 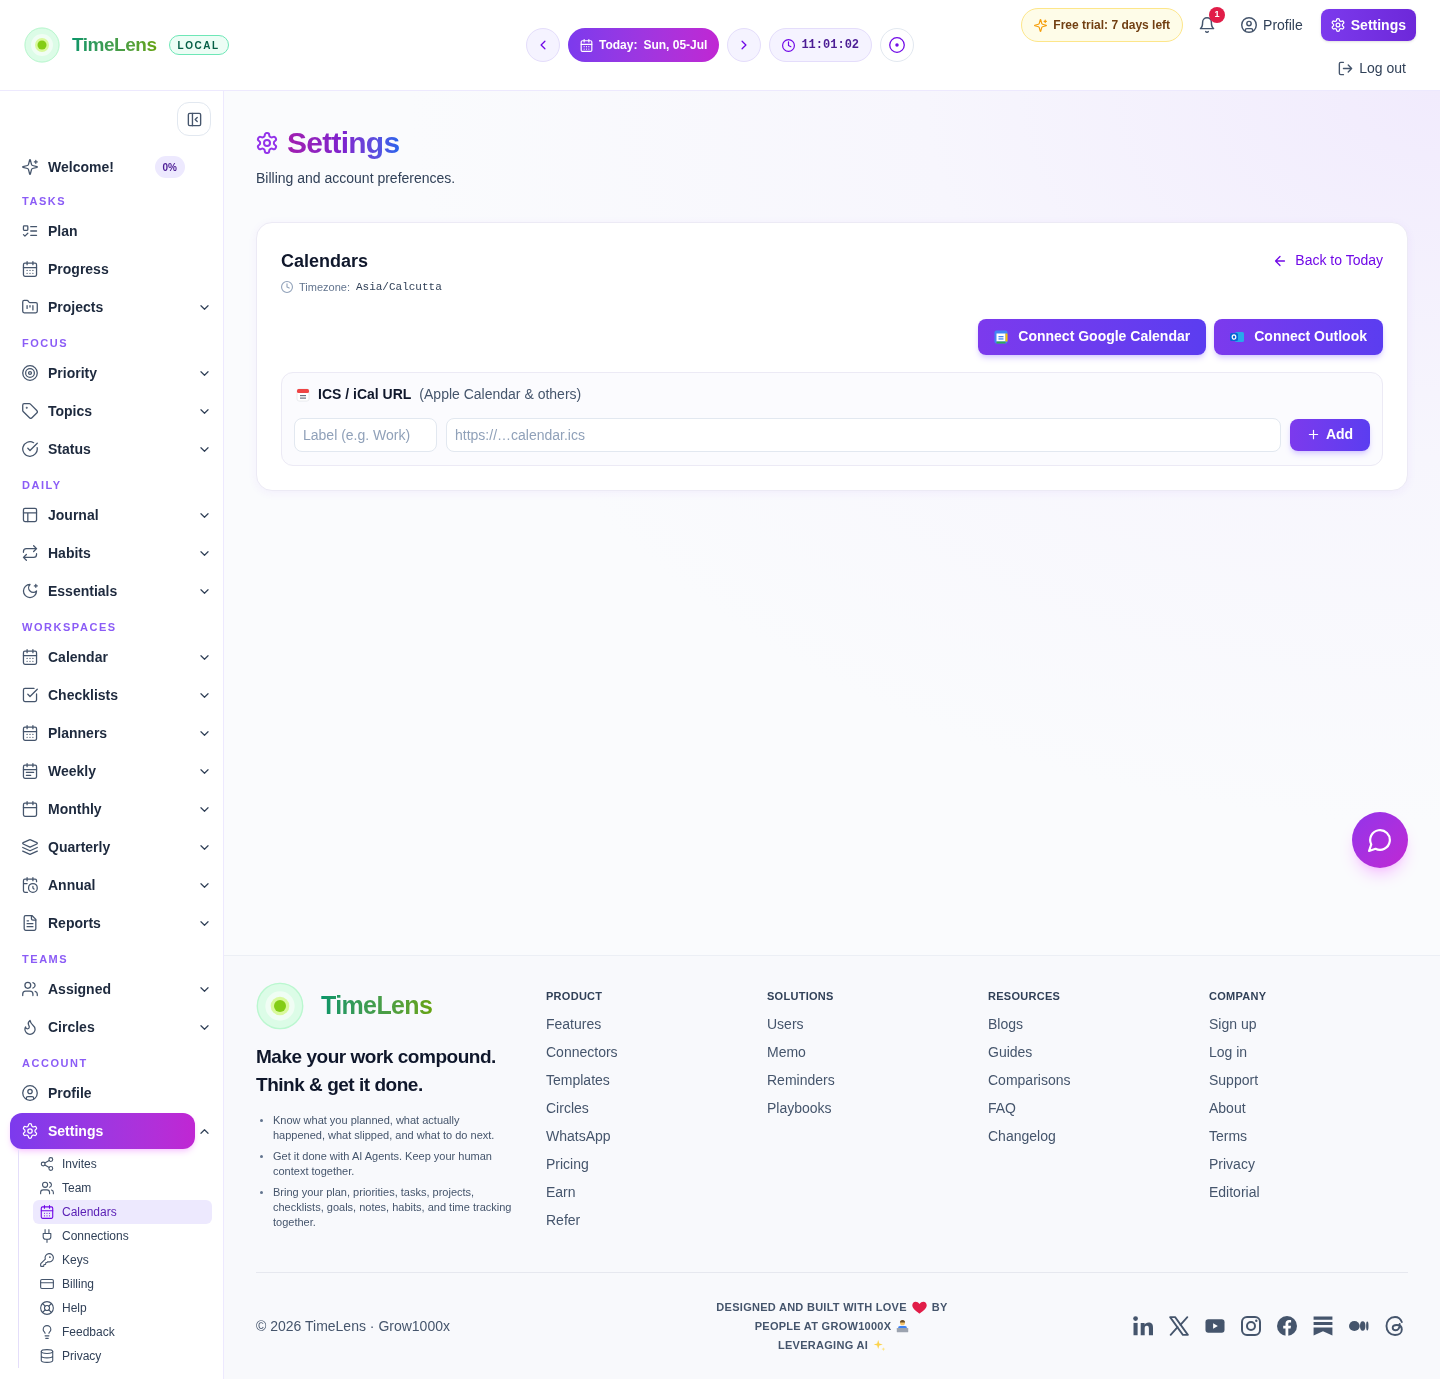 I want to click on sidebar-item: Monthly, so click(x=102, y=809).